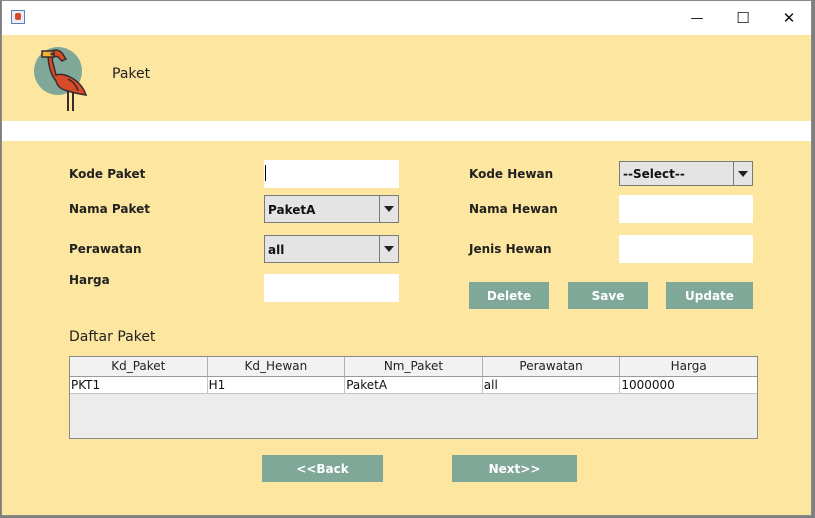 This screenshot has width=815, height=518. What do you see at coordinates (139, 366) in the screenshot?
I see `column-header: Kd_Paket` at bounding box center [139, 366].